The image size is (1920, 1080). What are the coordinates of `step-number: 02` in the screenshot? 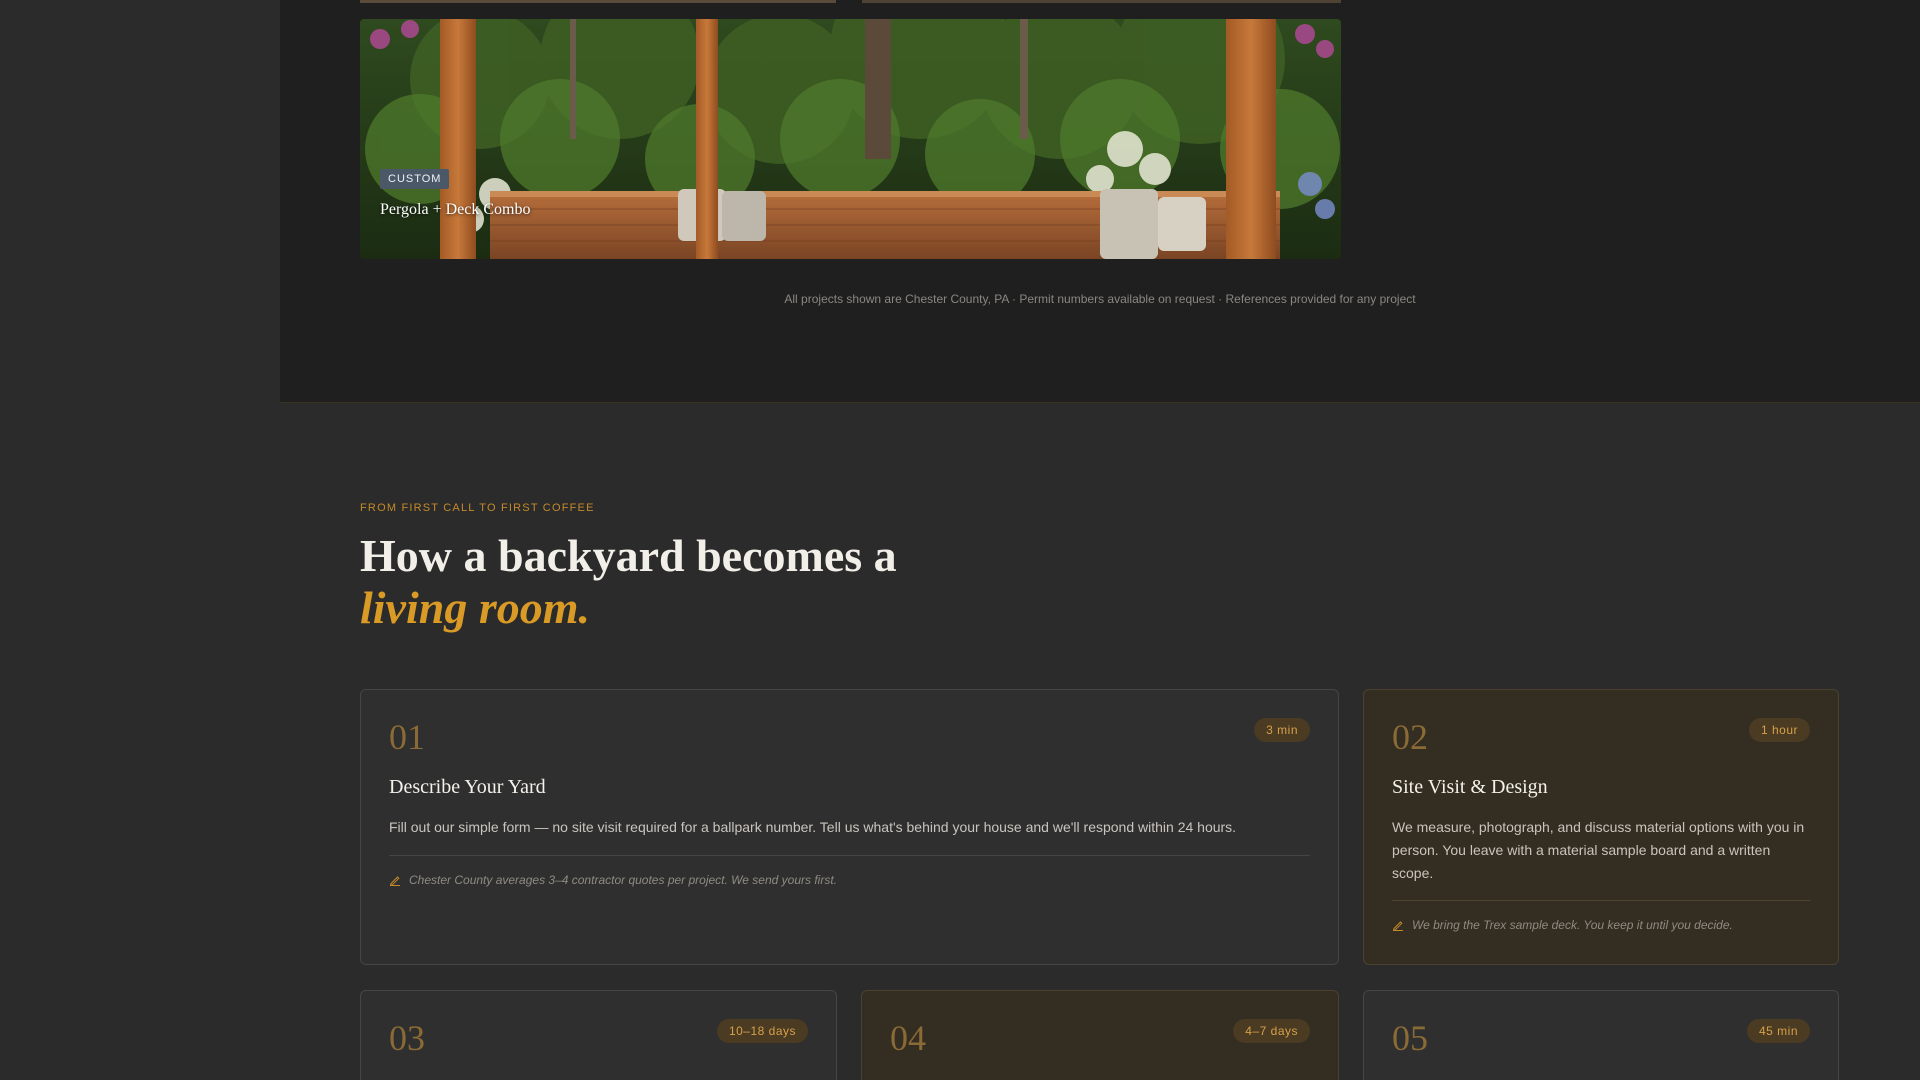 It's located at (1410, 737).